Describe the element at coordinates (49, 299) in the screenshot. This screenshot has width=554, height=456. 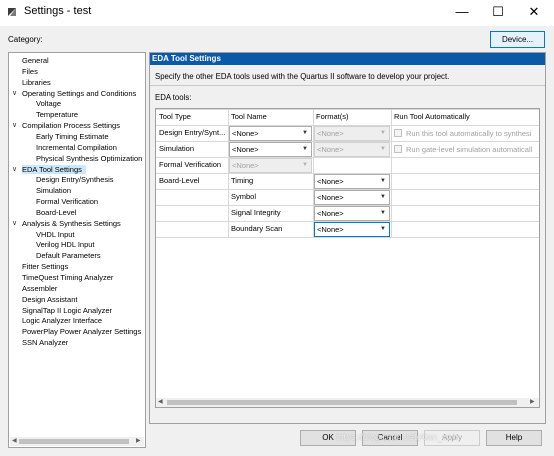
I see `tree-item: Design Assistant` at that location.